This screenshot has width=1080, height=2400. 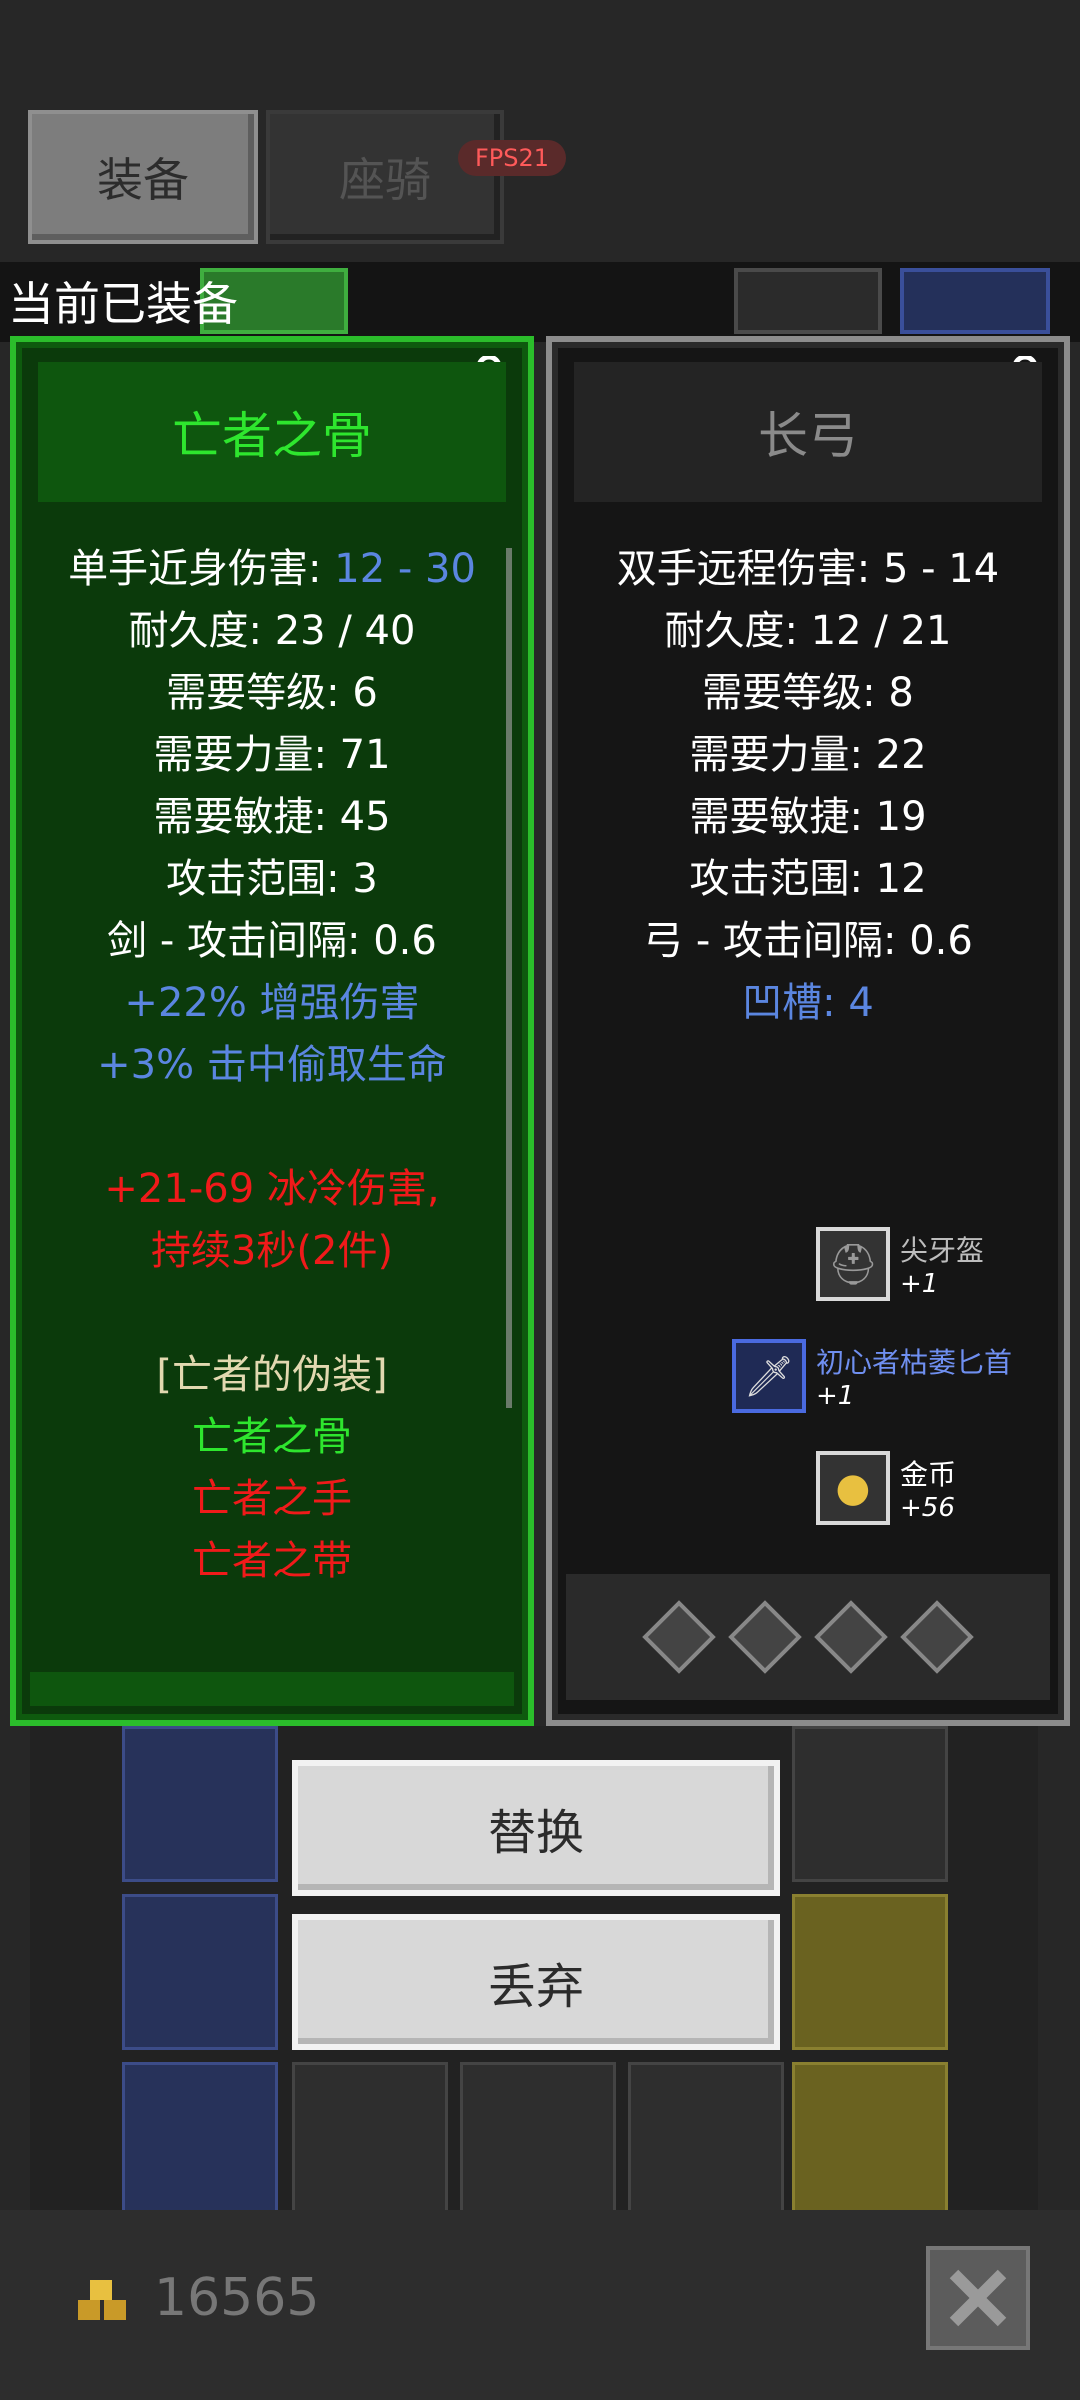 I want to click on loot-count: +56, so click(x=927, y=1508).